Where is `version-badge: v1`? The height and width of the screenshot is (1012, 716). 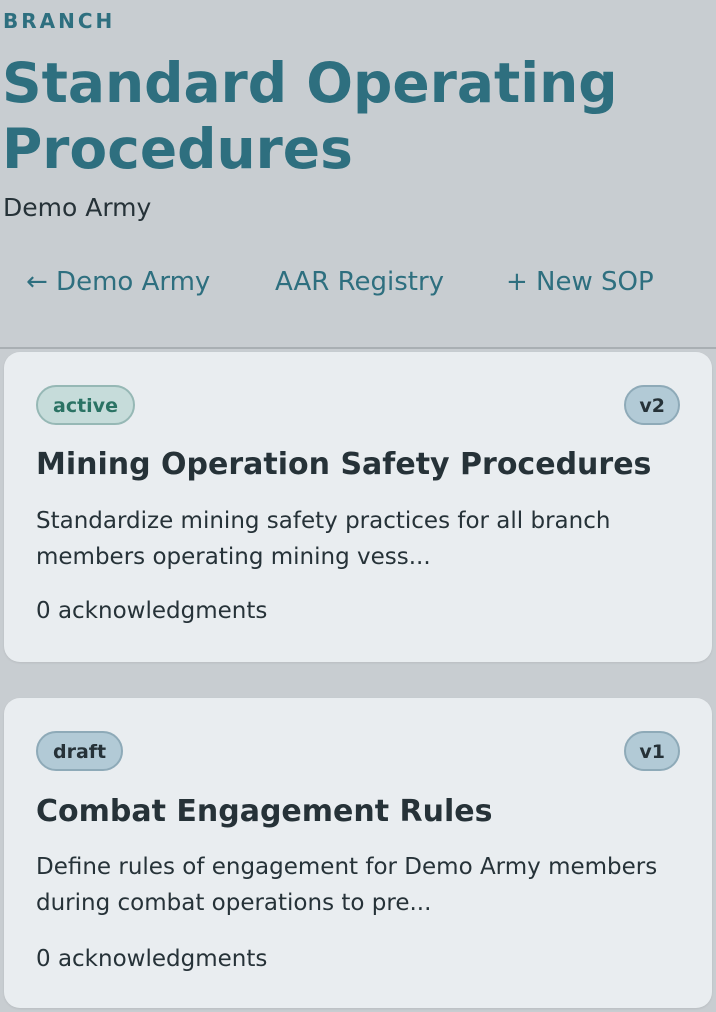 version-badge: v1 is located at coordinates (652, 751).